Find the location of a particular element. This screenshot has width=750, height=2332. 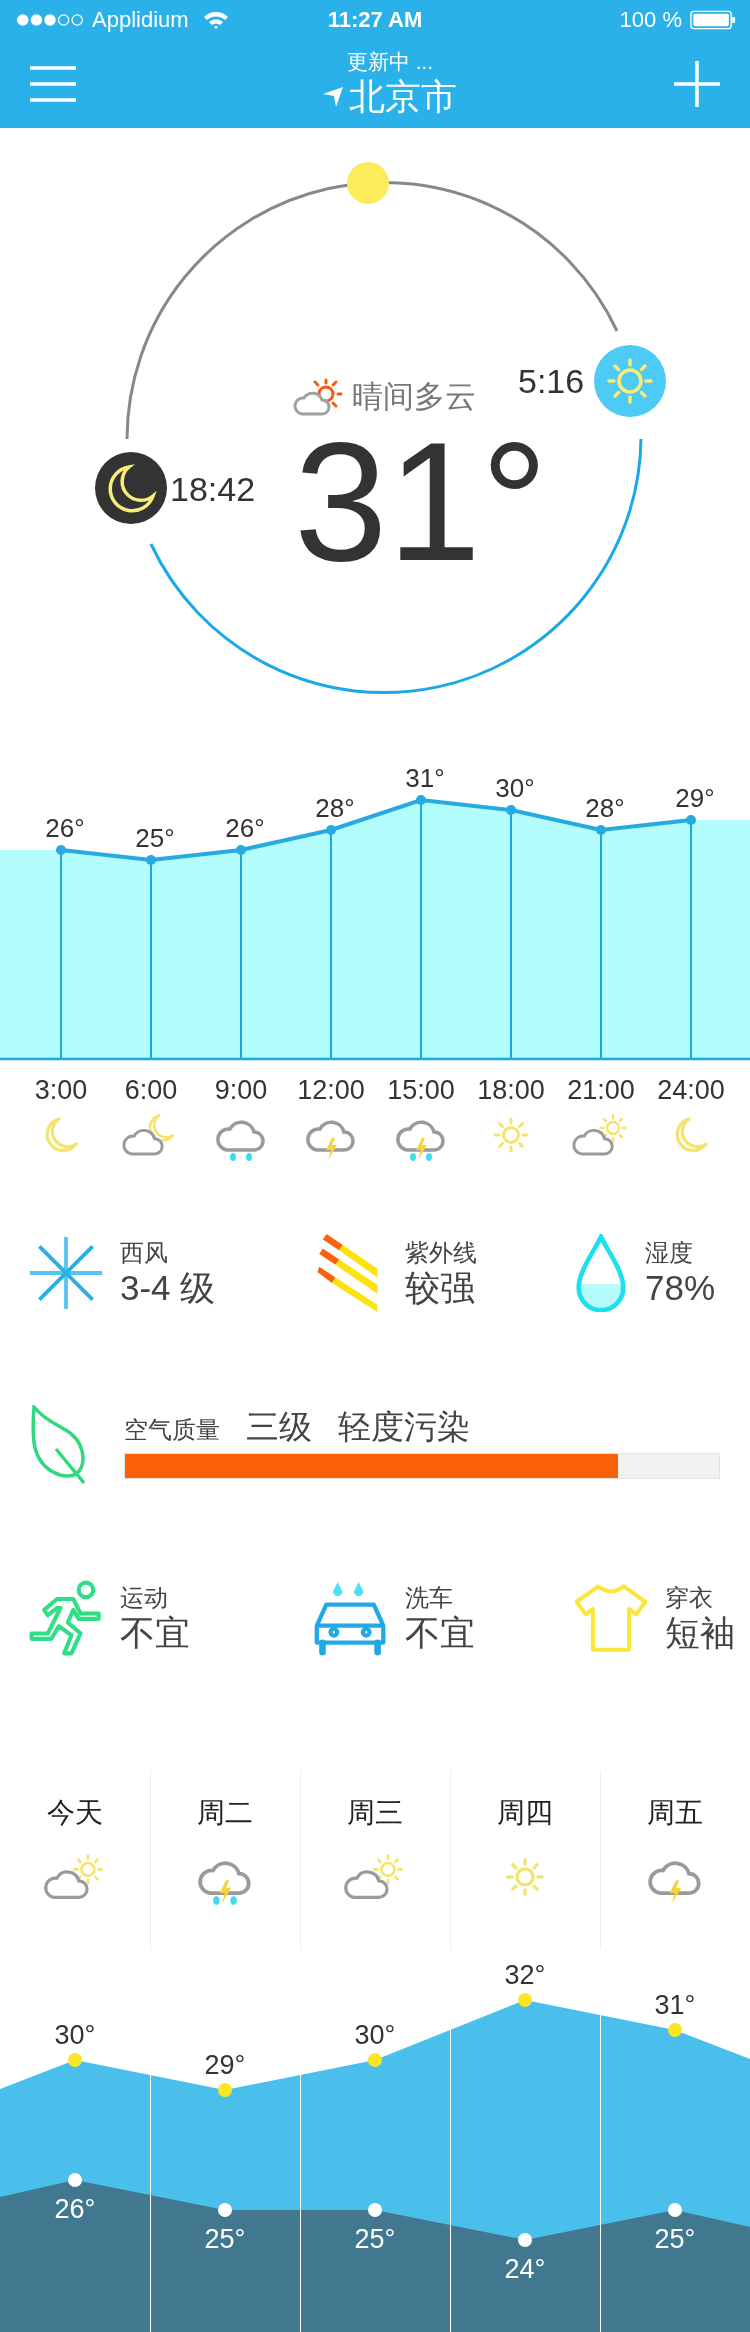

sunrise-time: 5:16 is located at coordinates (551, 381).